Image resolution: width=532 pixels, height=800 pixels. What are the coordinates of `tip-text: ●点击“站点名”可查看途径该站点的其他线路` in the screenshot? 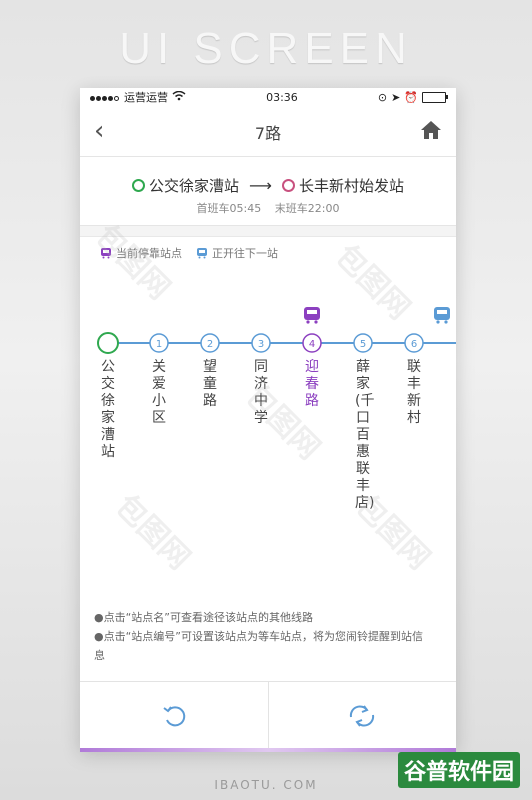 It's located at (203, 617).